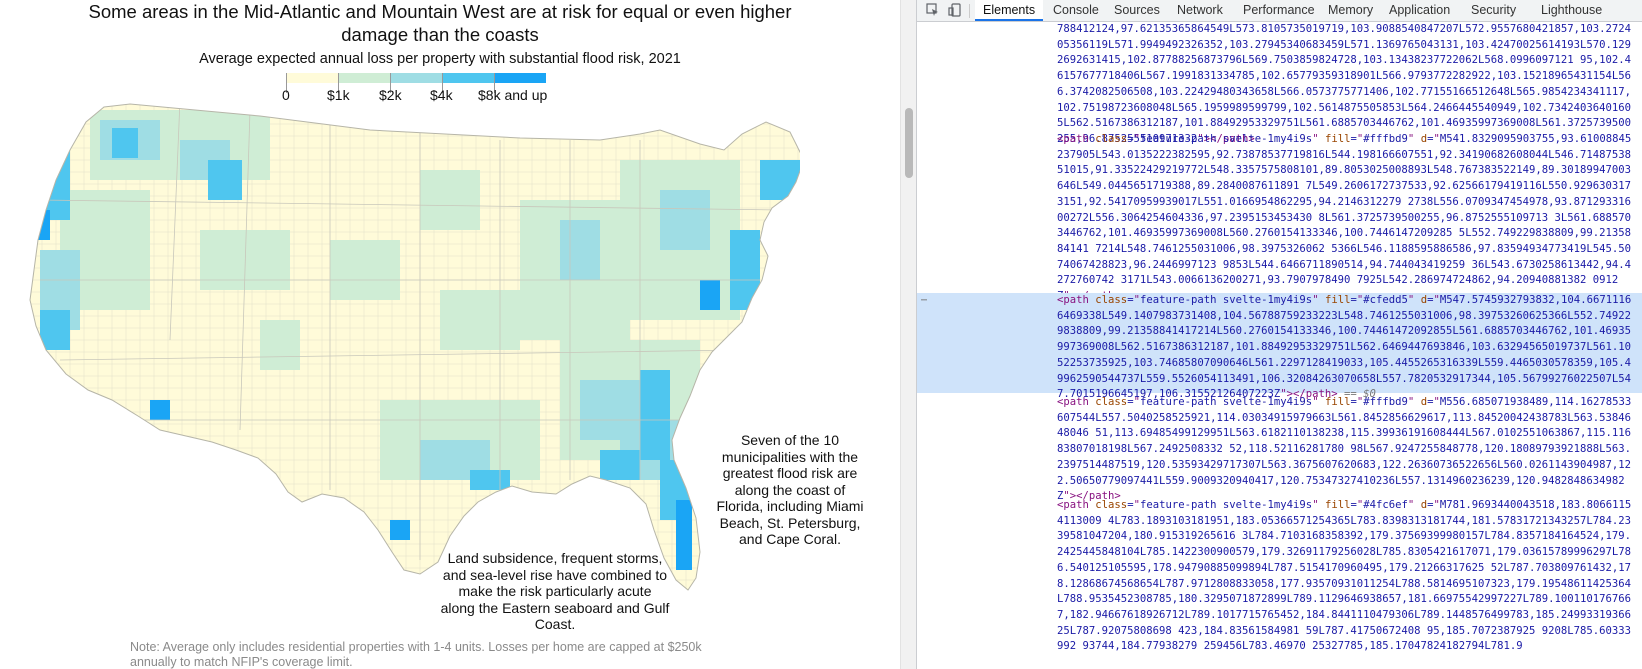 The width and height of the screenshot is (1642, 669). I want to click on tab-application: Application, so click(1419, 10).